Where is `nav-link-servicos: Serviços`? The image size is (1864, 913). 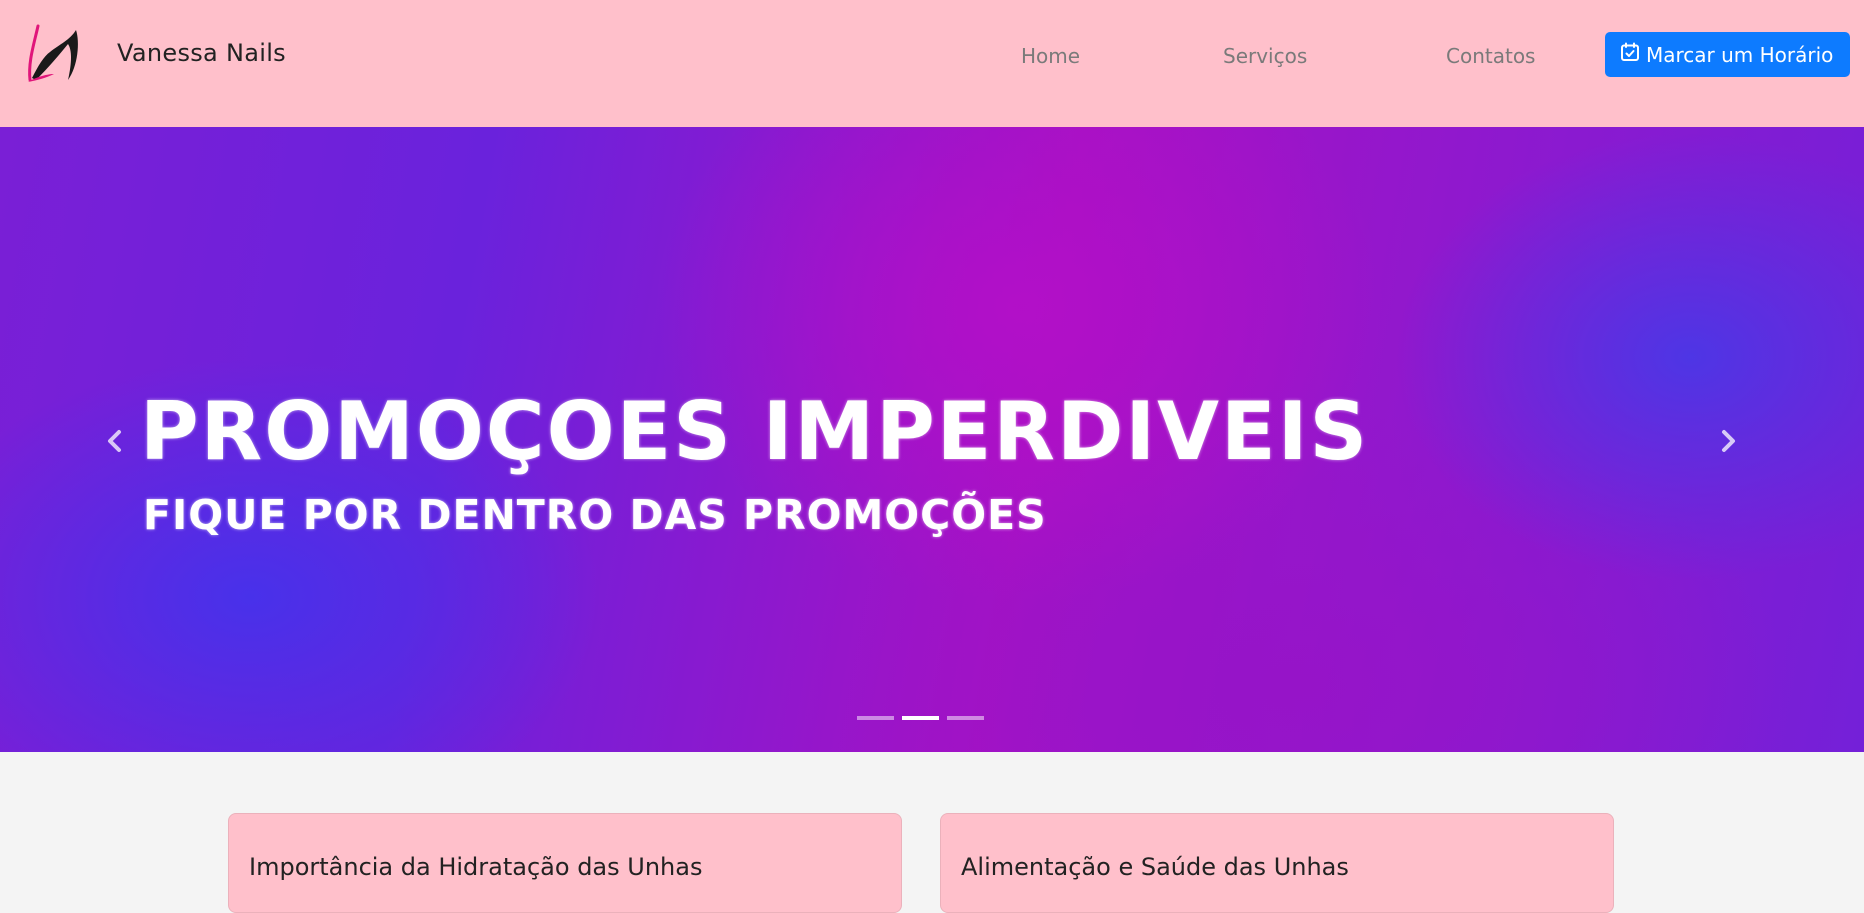
nav-link-servicos: Serviços is located at coordinates (1265, 56).